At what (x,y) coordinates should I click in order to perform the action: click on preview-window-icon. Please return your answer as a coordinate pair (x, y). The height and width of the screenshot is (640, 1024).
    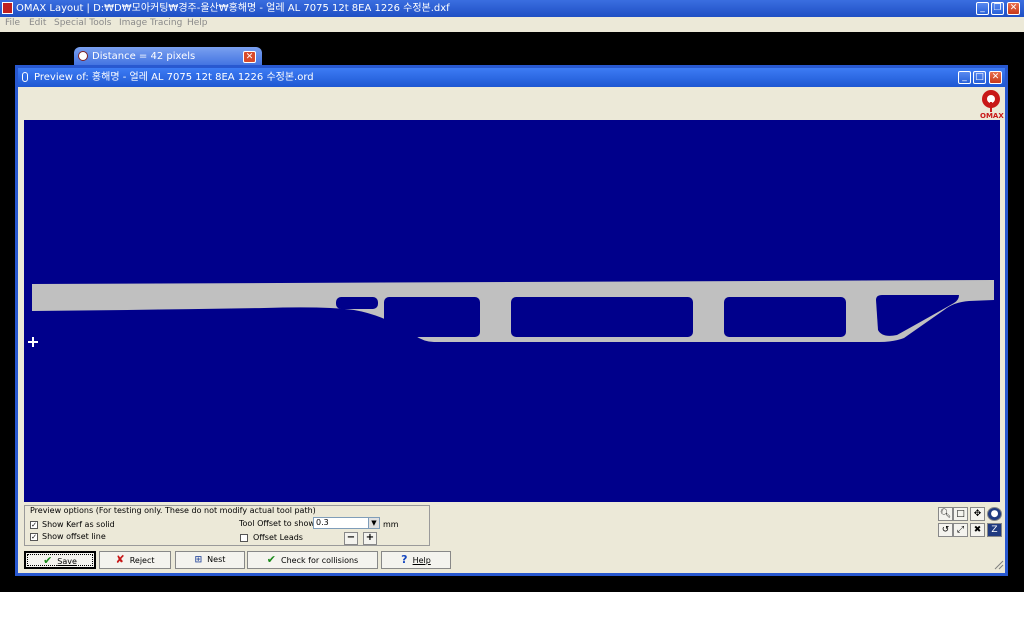
    Looking at the image, I should click on (25, 77).